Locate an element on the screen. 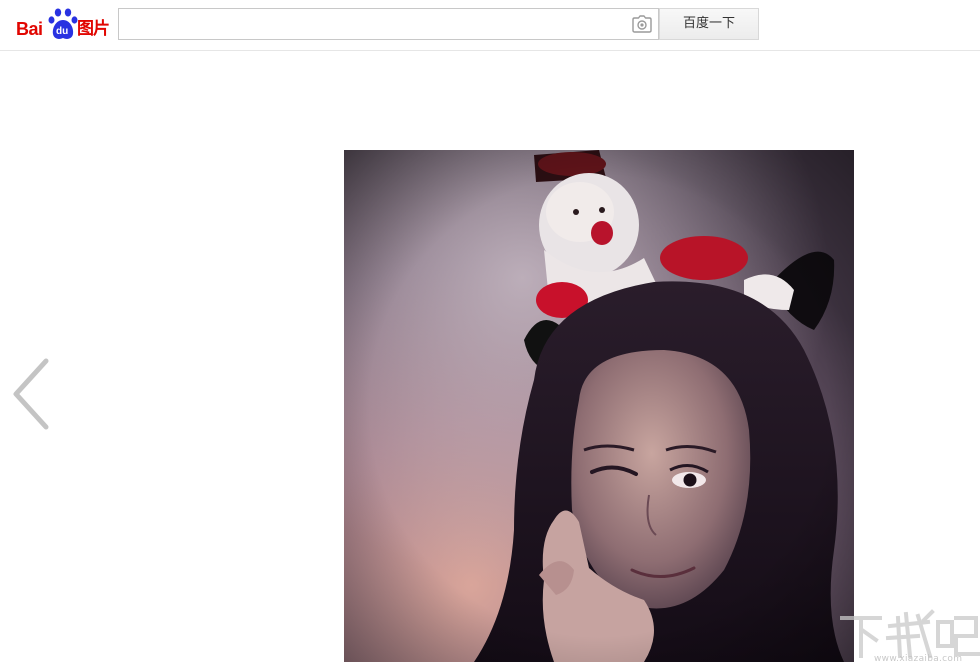 The image size is (980, 671). search-button: 百度一下 is located at coordinates (709, 24).